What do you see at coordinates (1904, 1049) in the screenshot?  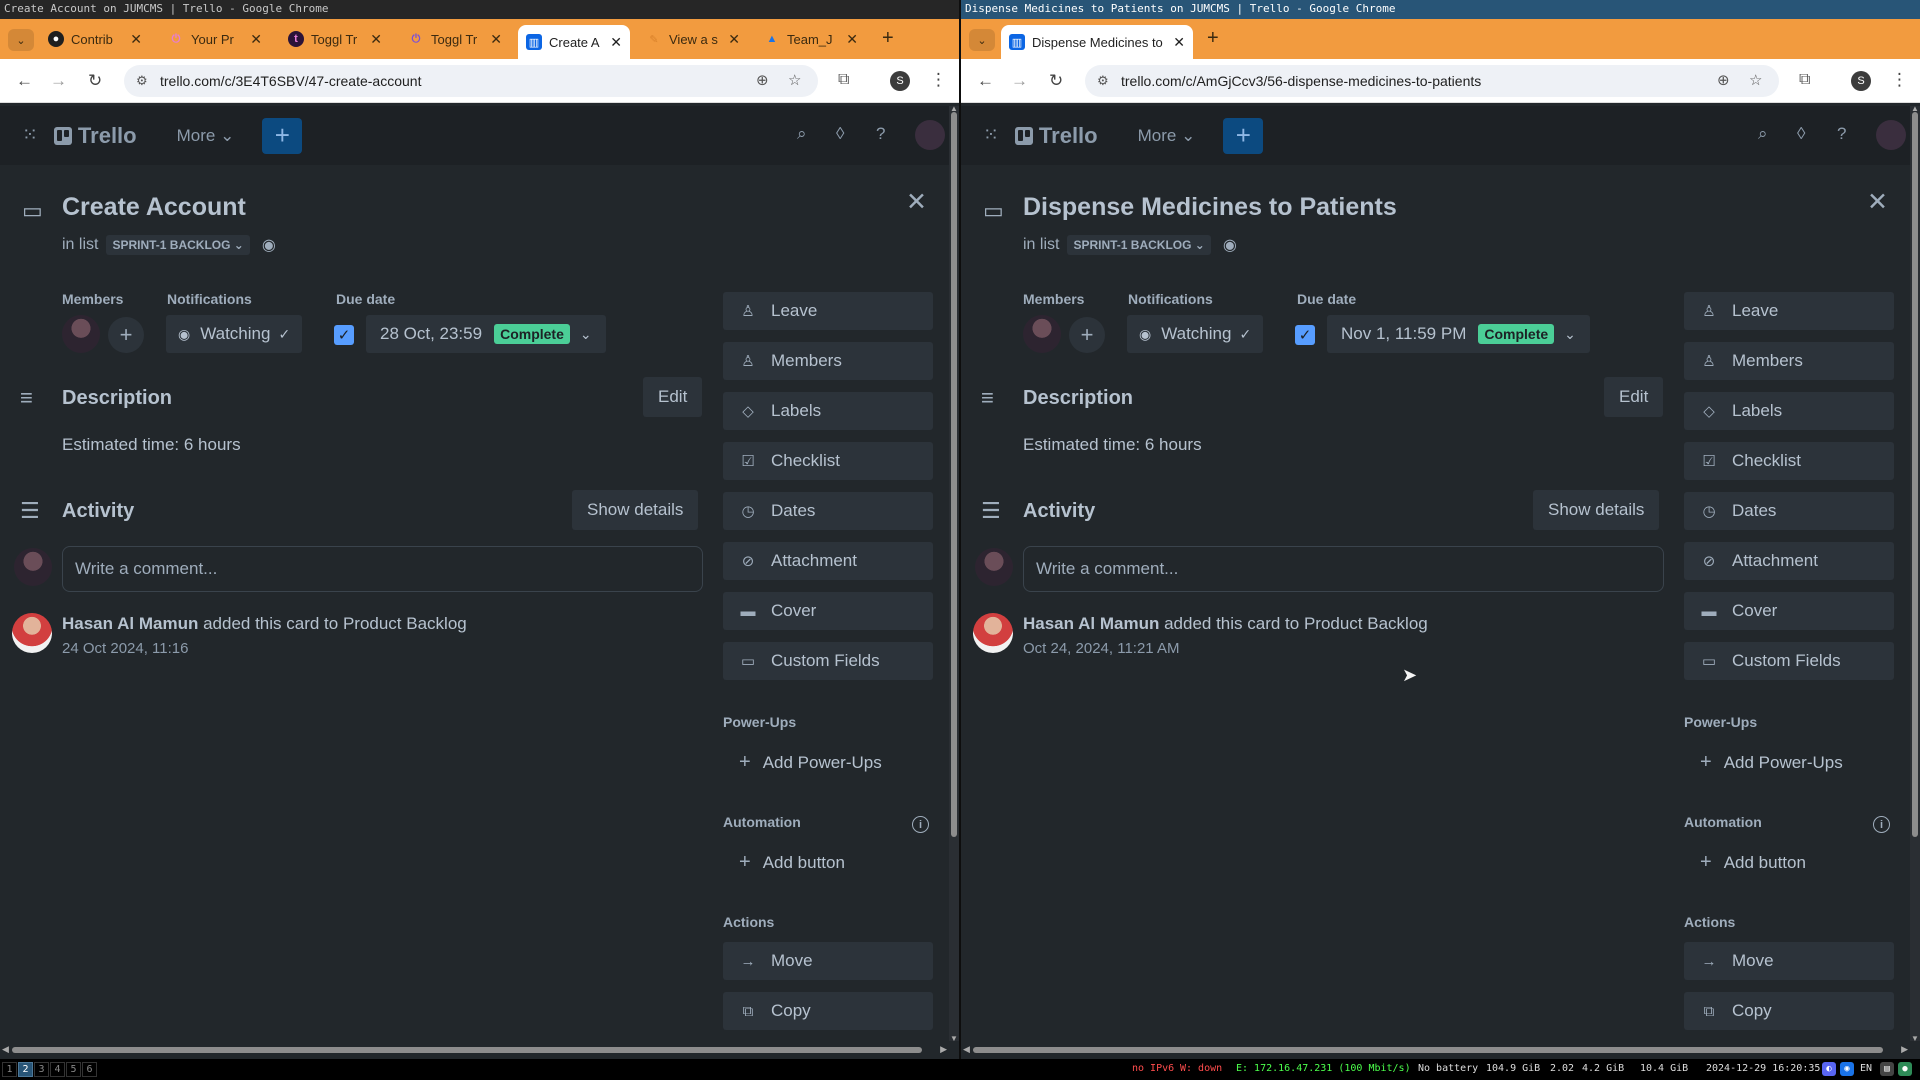 I see `scroll-right-icon: ▶` at bounding box center [1904, 1049].